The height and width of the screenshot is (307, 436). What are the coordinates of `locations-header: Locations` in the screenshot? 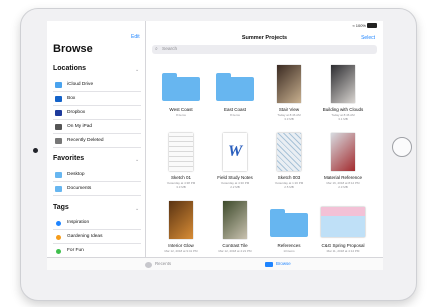 It's located at (69, 68).